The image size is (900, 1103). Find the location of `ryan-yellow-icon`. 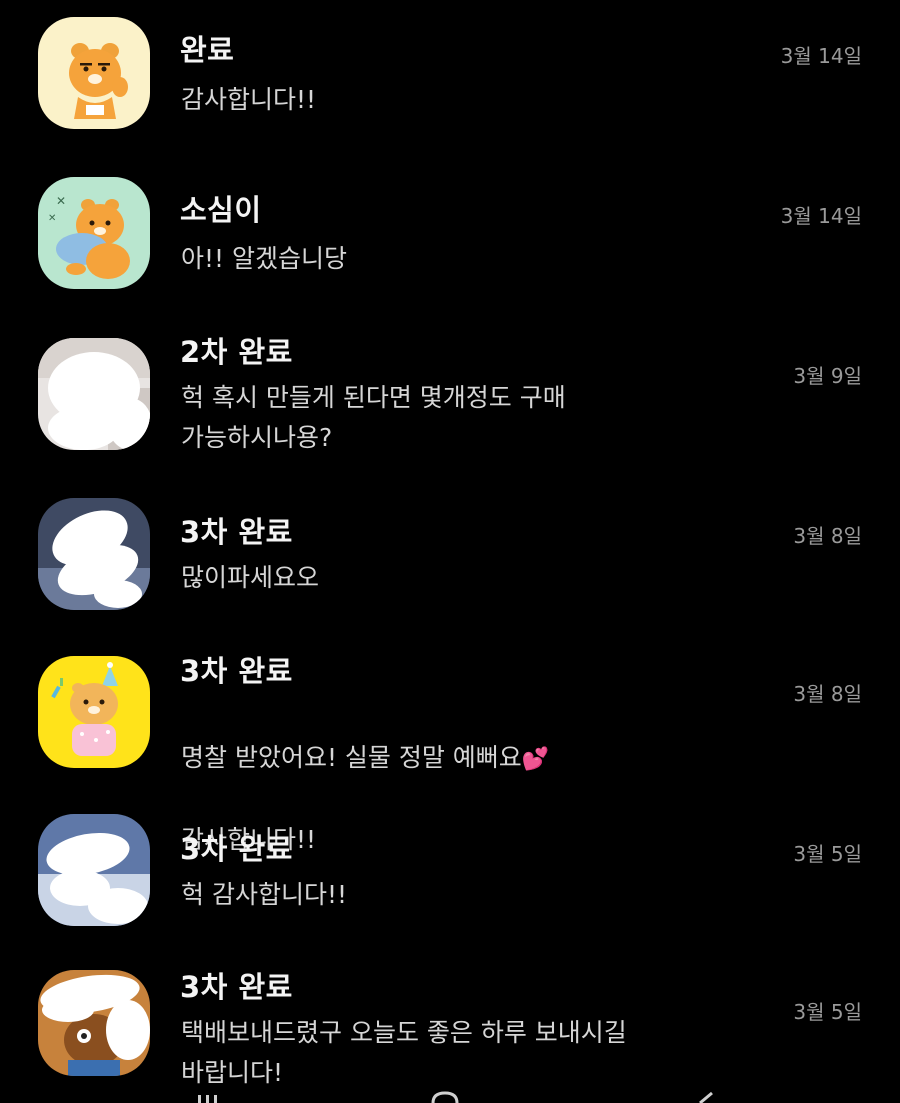

ryan-yellow-icon is located at coordinates (94, 73).